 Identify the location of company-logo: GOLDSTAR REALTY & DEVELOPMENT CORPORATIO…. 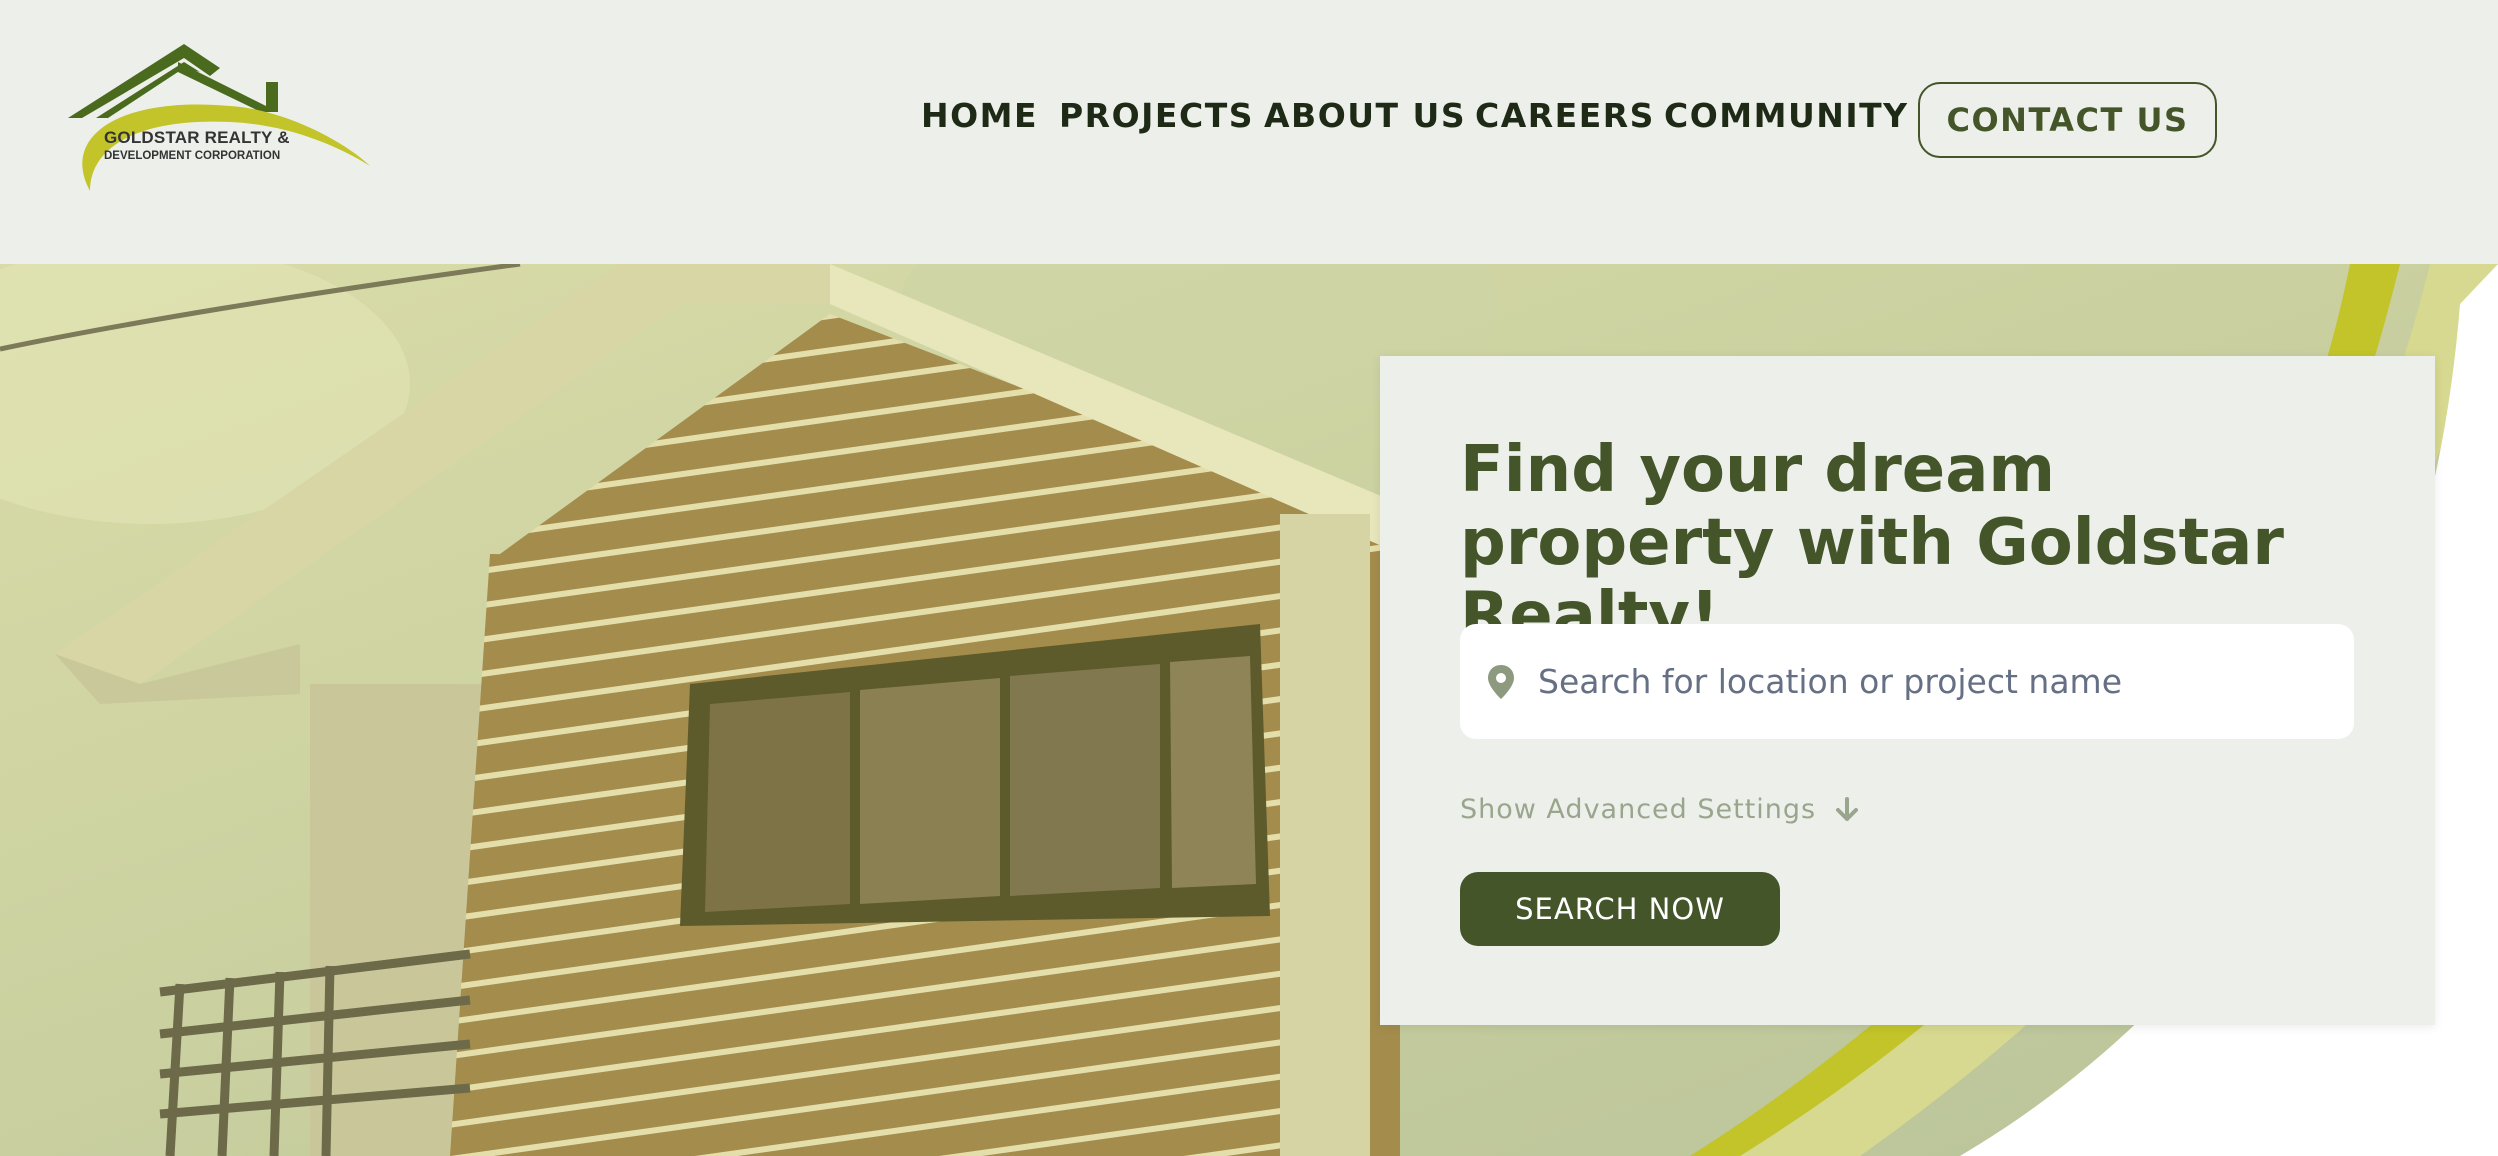
(220, 121).